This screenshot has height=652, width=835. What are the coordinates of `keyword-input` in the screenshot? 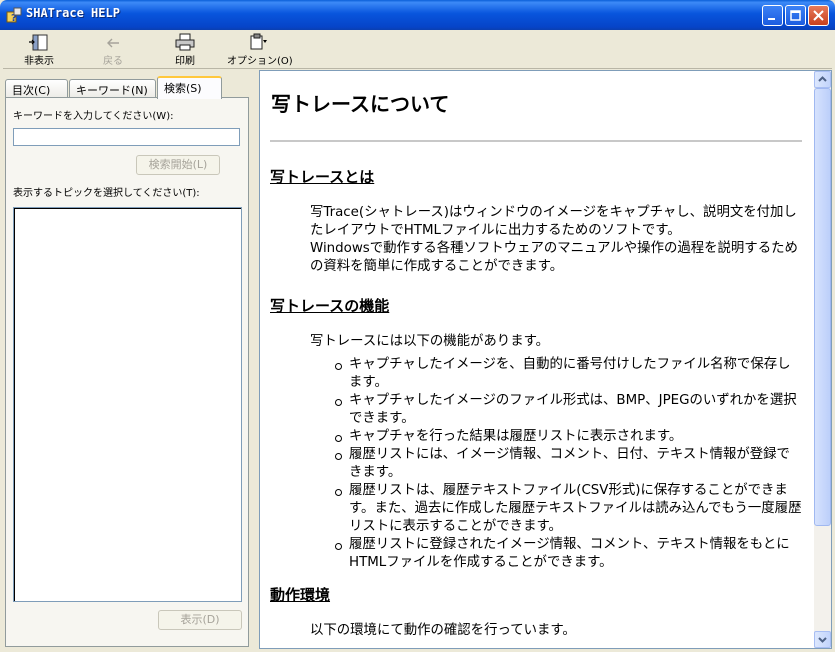 It's located at (126, 137).